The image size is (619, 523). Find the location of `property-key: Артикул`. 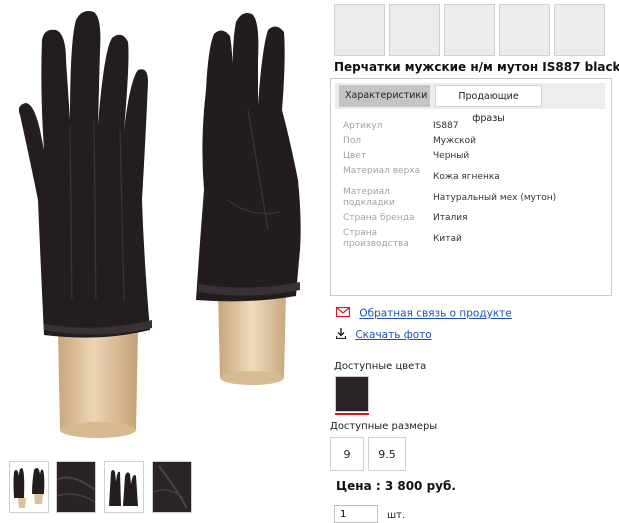

property-key: Артикул is located at coordinates (363, 126).